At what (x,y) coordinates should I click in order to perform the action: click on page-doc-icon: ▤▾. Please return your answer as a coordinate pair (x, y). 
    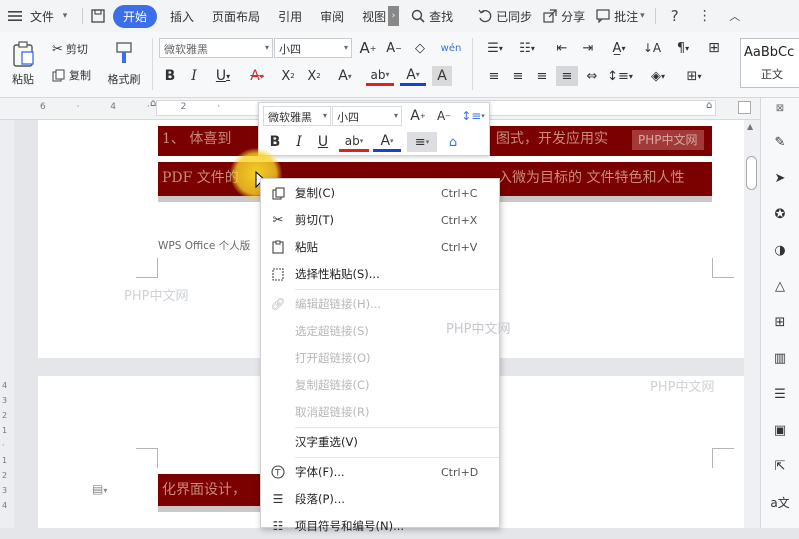
    Looking at the image, I should click on (99, 489).